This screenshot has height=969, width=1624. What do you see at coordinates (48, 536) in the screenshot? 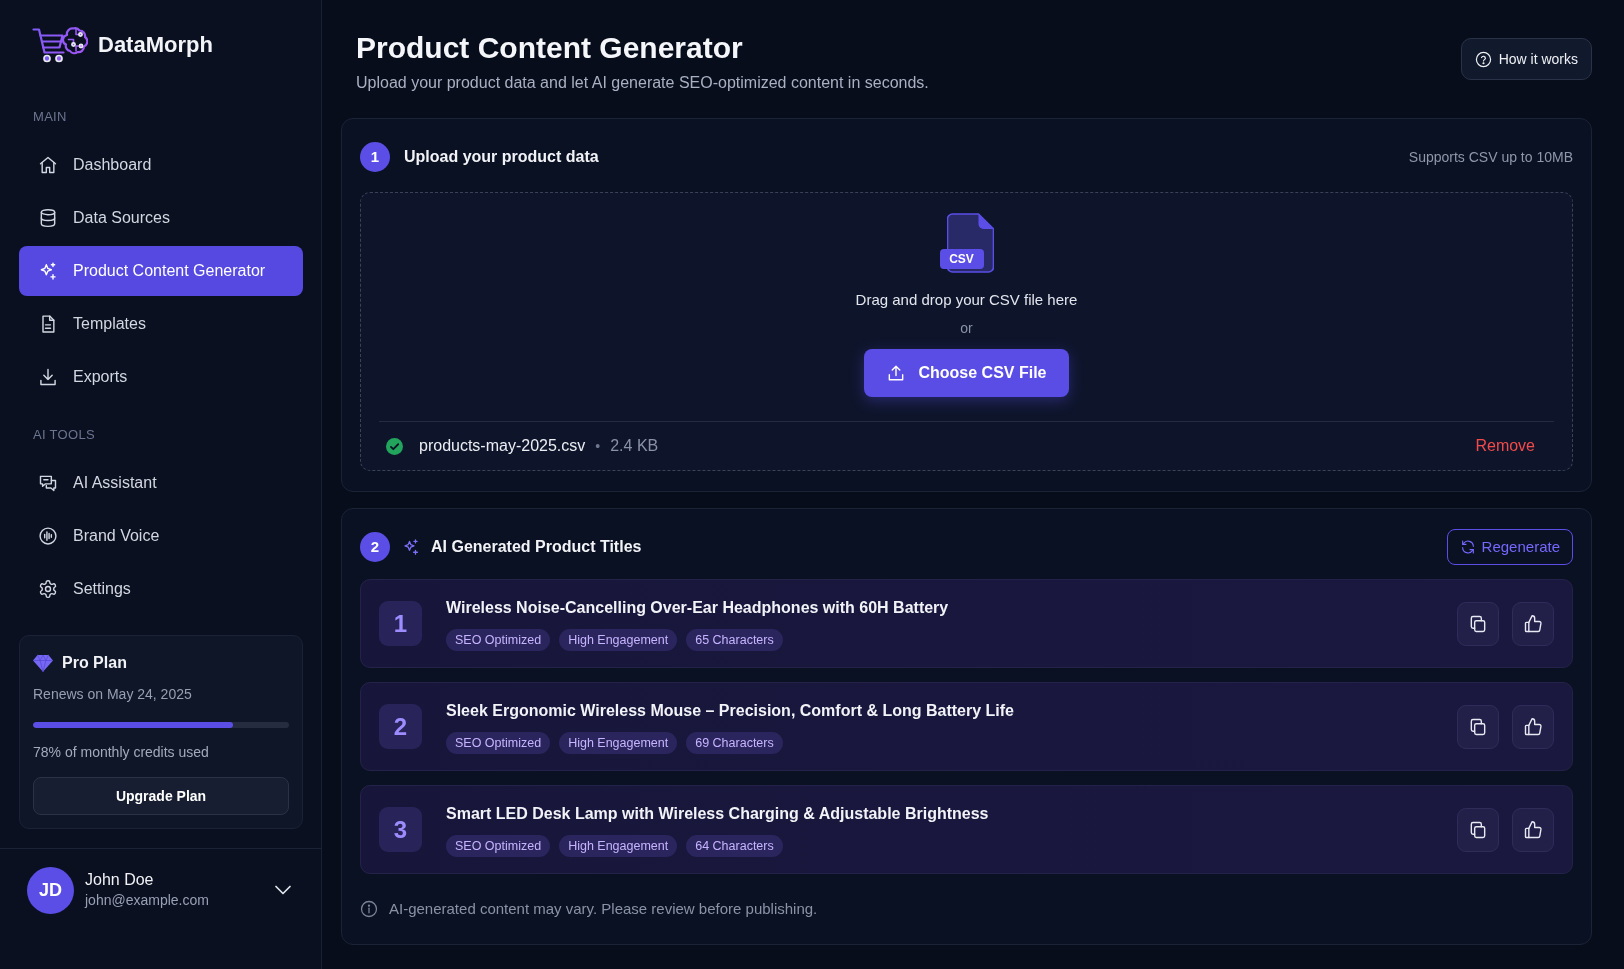
I see `audio-wave-icon` at bounding box center [48, 536].